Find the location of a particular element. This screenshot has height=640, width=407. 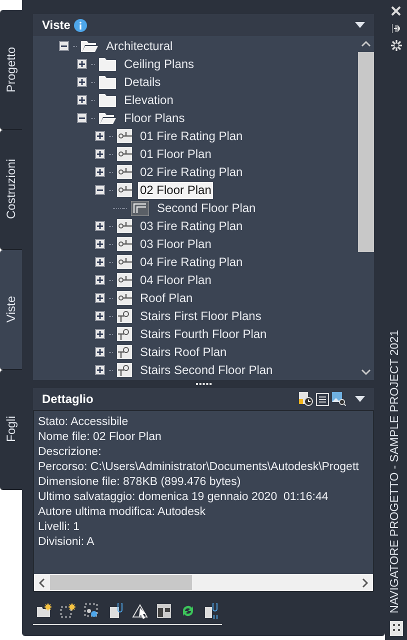

tree-item: 03 Floor Plan is located at coordinates (176, 244).